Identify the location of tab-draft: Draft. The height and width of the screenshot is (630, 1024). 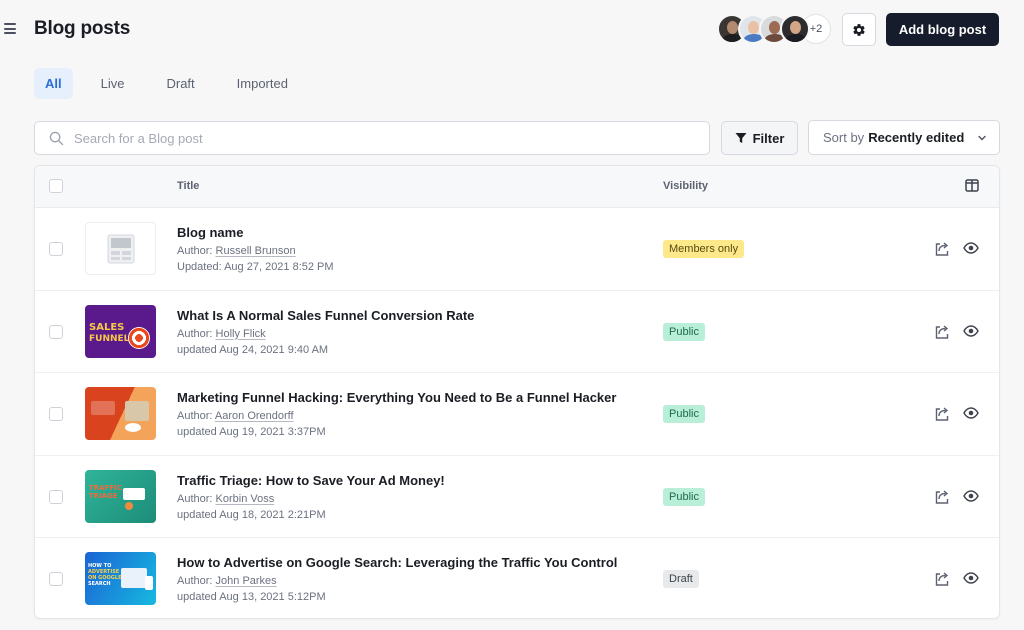
(180, 83).